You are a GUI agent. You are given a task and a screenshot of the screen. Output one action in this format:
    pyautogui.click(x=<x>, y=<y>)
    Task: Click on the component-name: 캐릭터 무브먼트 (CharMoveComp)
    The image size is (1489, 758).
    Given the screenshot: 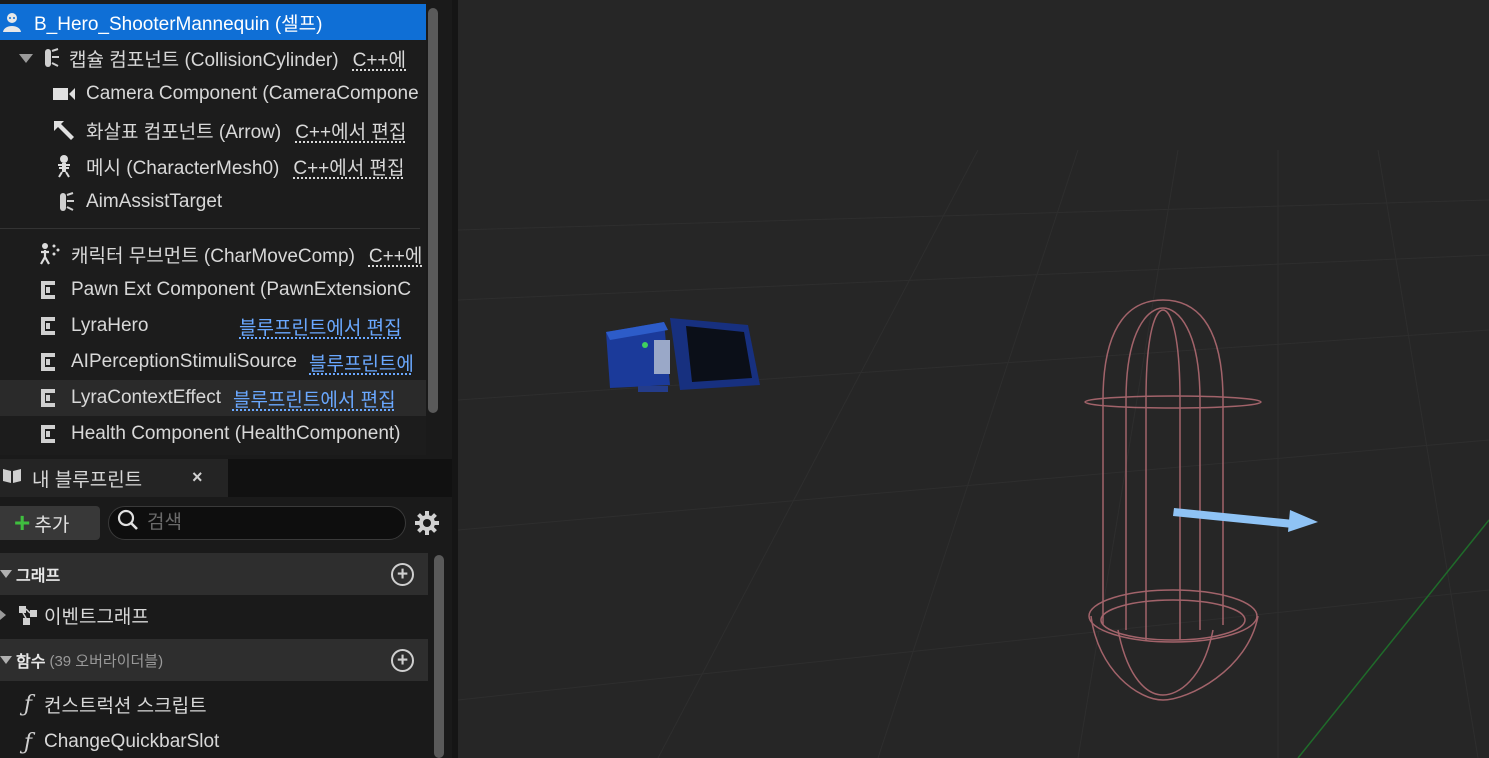 What is the action you would take?
    pyautogui.click(x=213, y=256)
    